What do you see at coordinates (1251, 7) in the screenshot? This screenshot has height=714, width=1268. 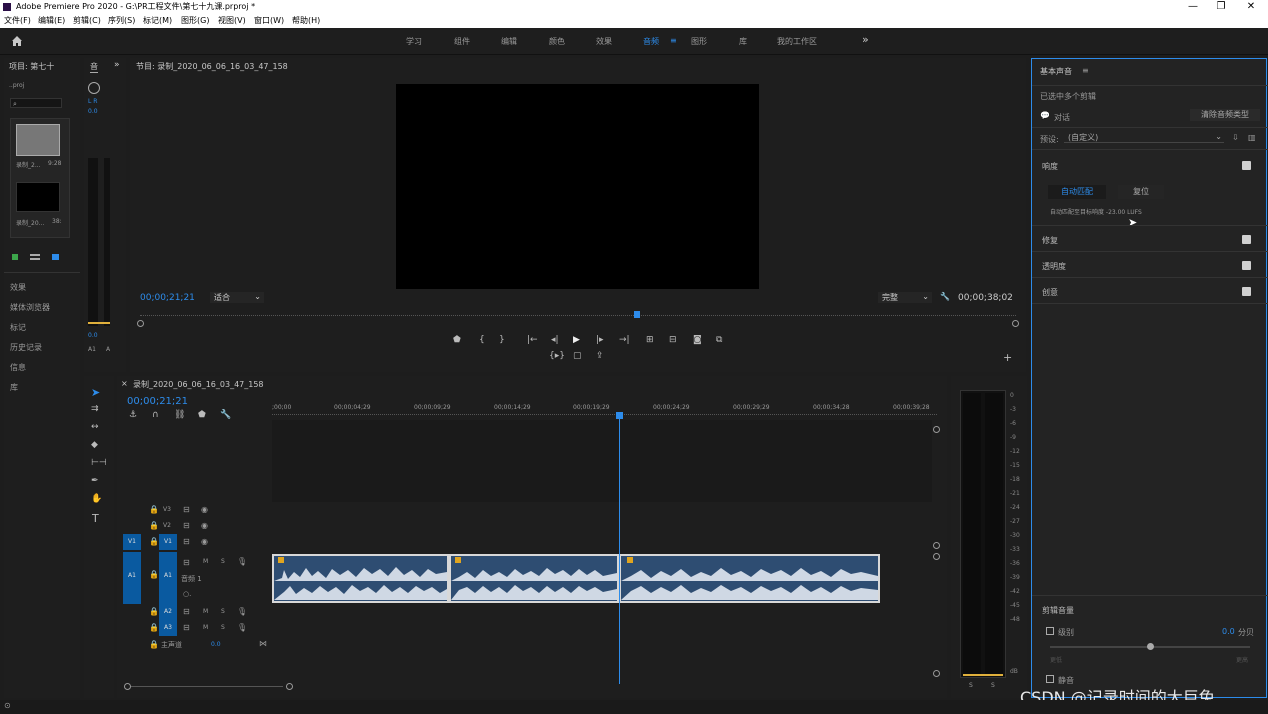 I see `close-button: ✕` at bounding box center [1251, 7].